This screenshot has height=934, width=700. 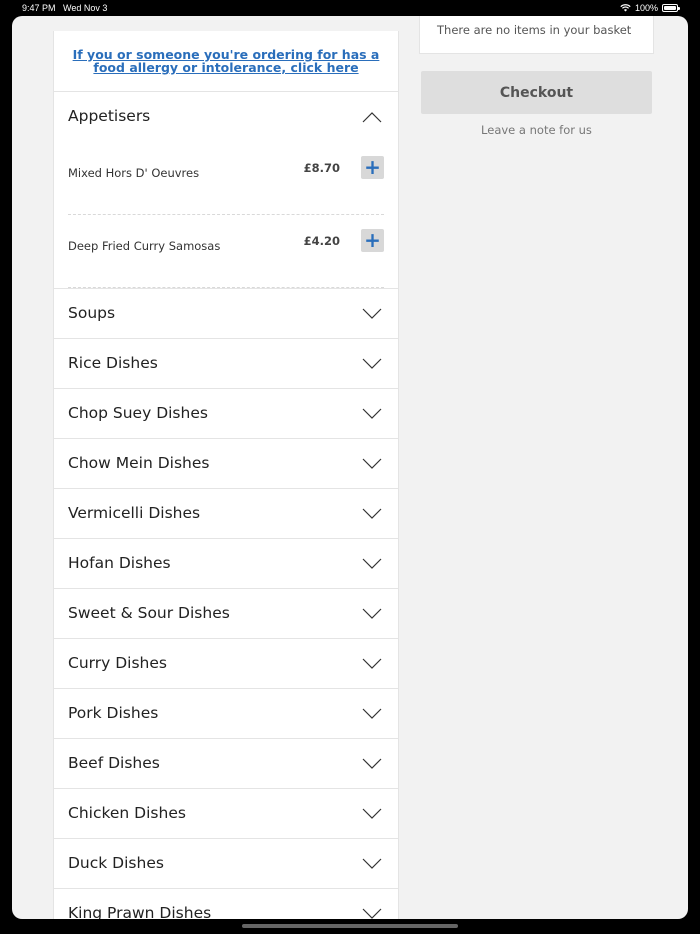 What do you see at coordinates (117, 663) in the screenshot?
I see `category-label: Curry Dishes` at bounding box center [117, 663].